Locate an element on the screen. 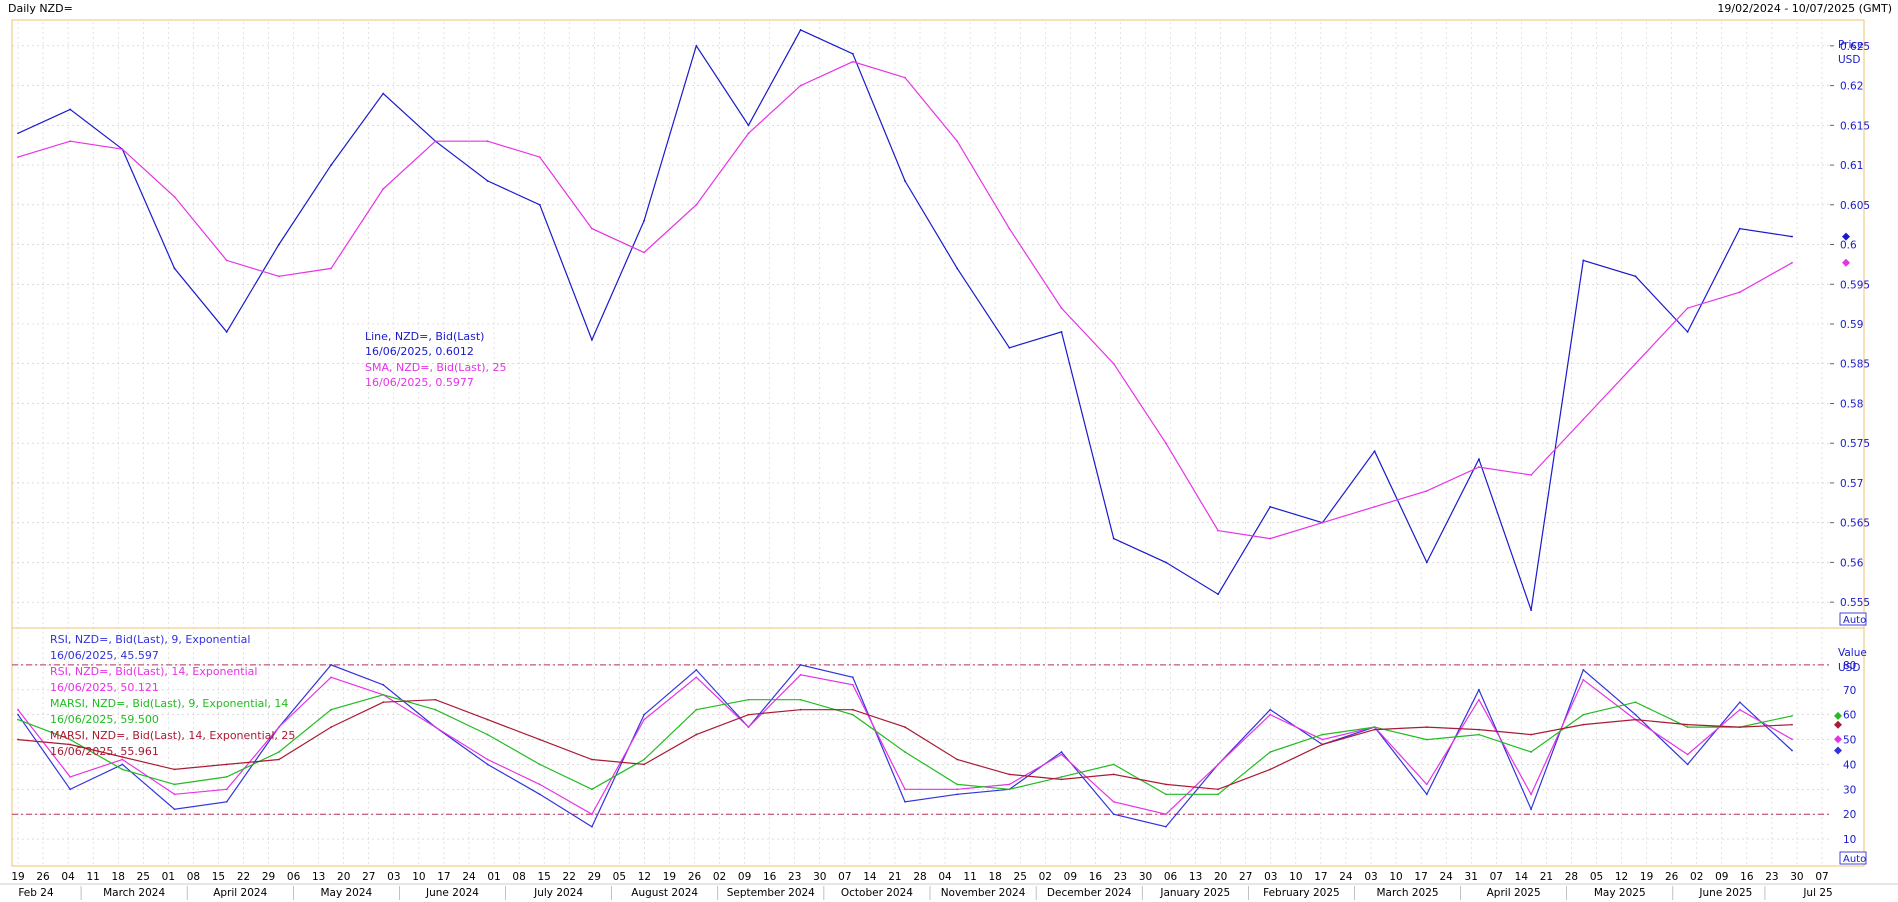  x-day-tick: 15 is located at coordinates (218, 877).